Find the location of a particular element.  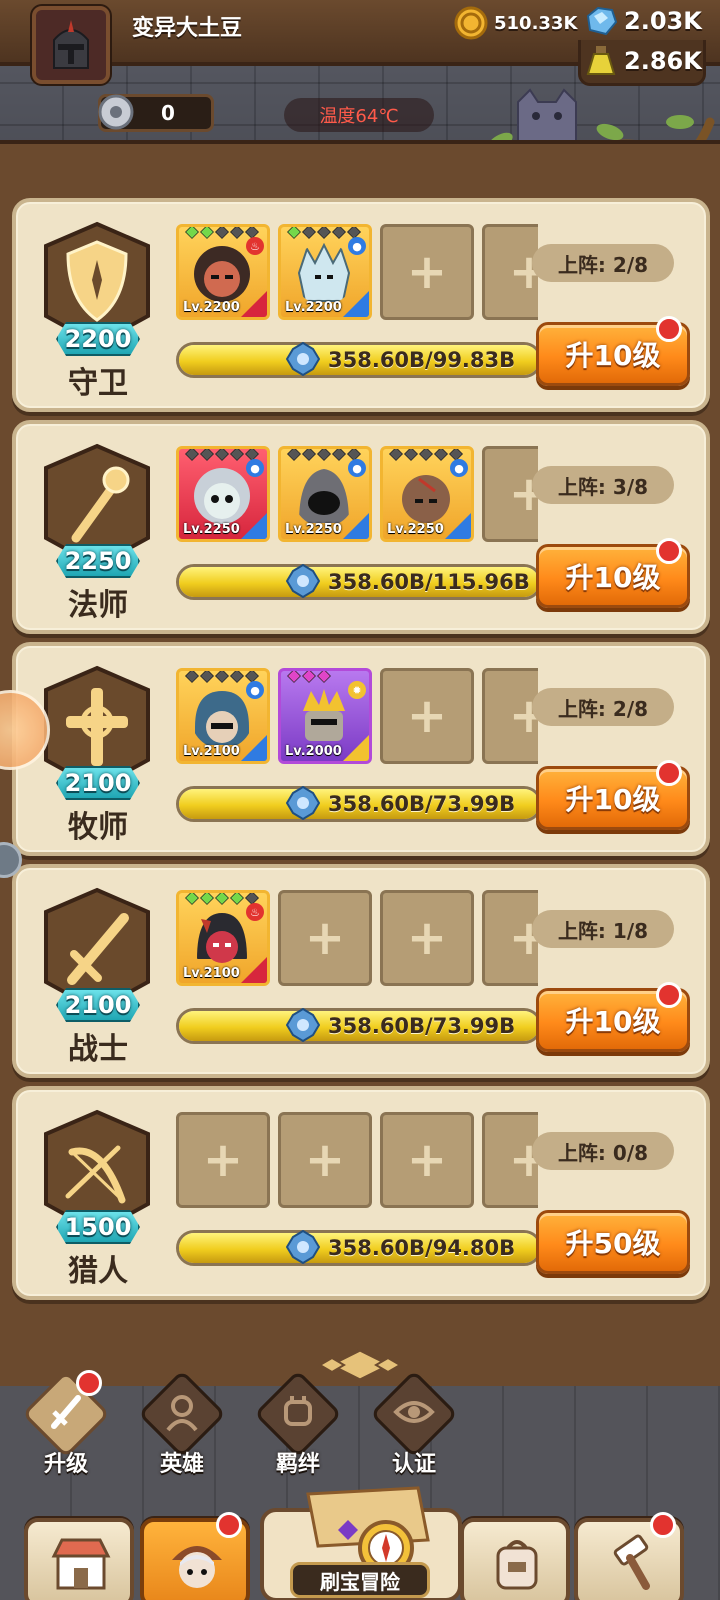

player-avatar is located at coordinates (71, 45).